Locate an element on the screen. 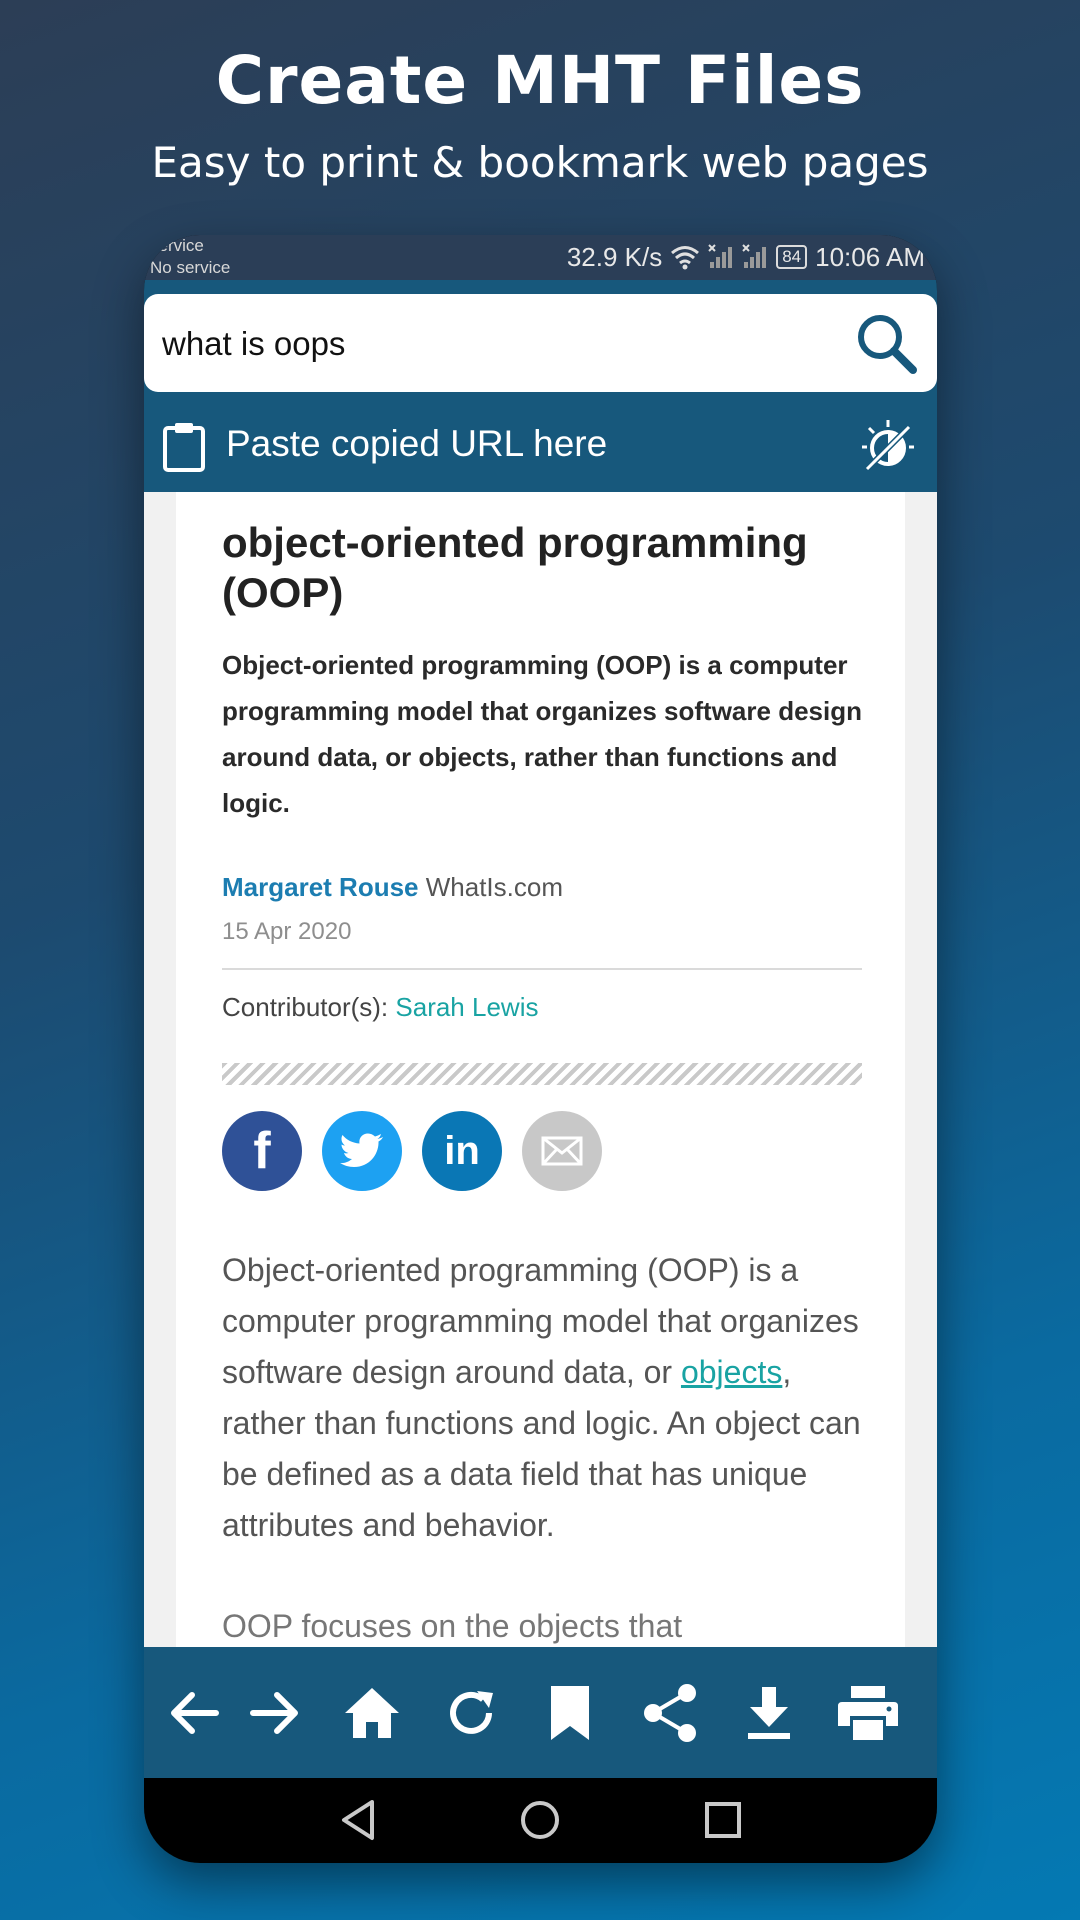  arrow-left-icon is located at coordinates (195, 1713).